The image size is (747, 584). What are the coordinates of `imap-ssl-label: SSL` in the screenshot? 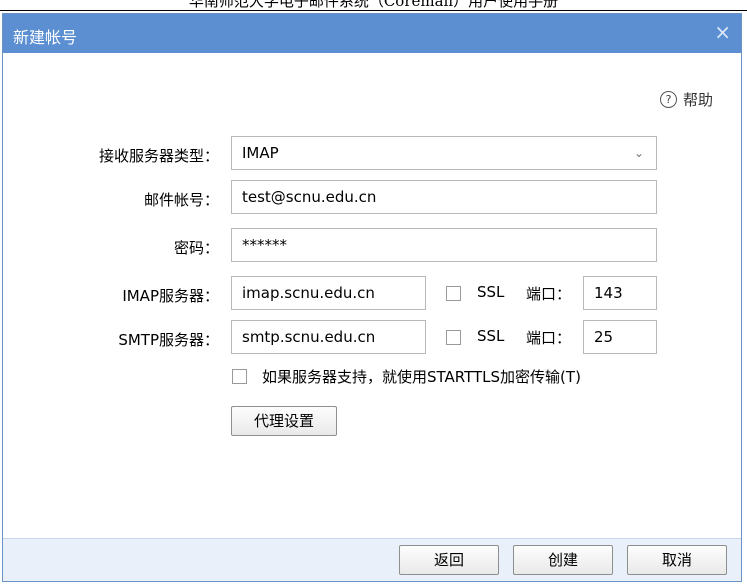 It's located at (491, 292).